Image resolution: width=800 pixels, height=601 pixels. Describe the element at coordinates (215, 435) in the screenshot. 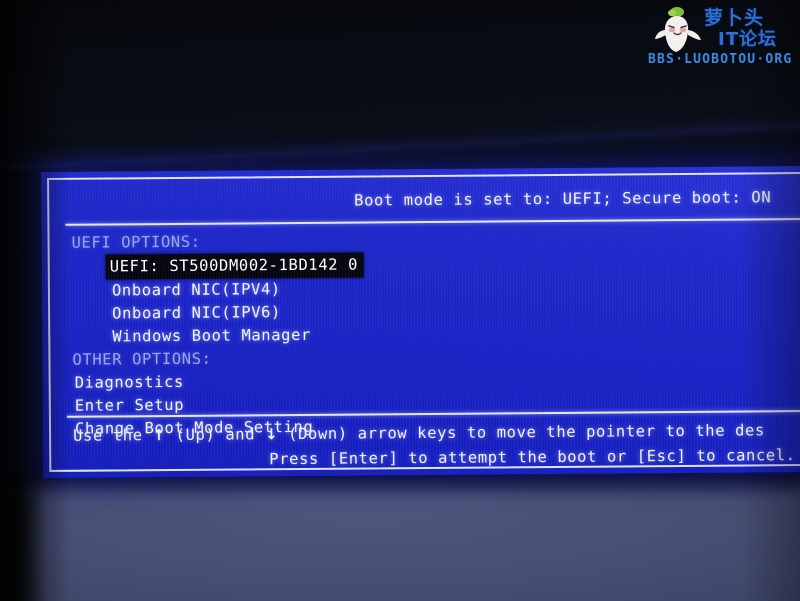

I see `instr-text-mid: (Up) and` at that location.